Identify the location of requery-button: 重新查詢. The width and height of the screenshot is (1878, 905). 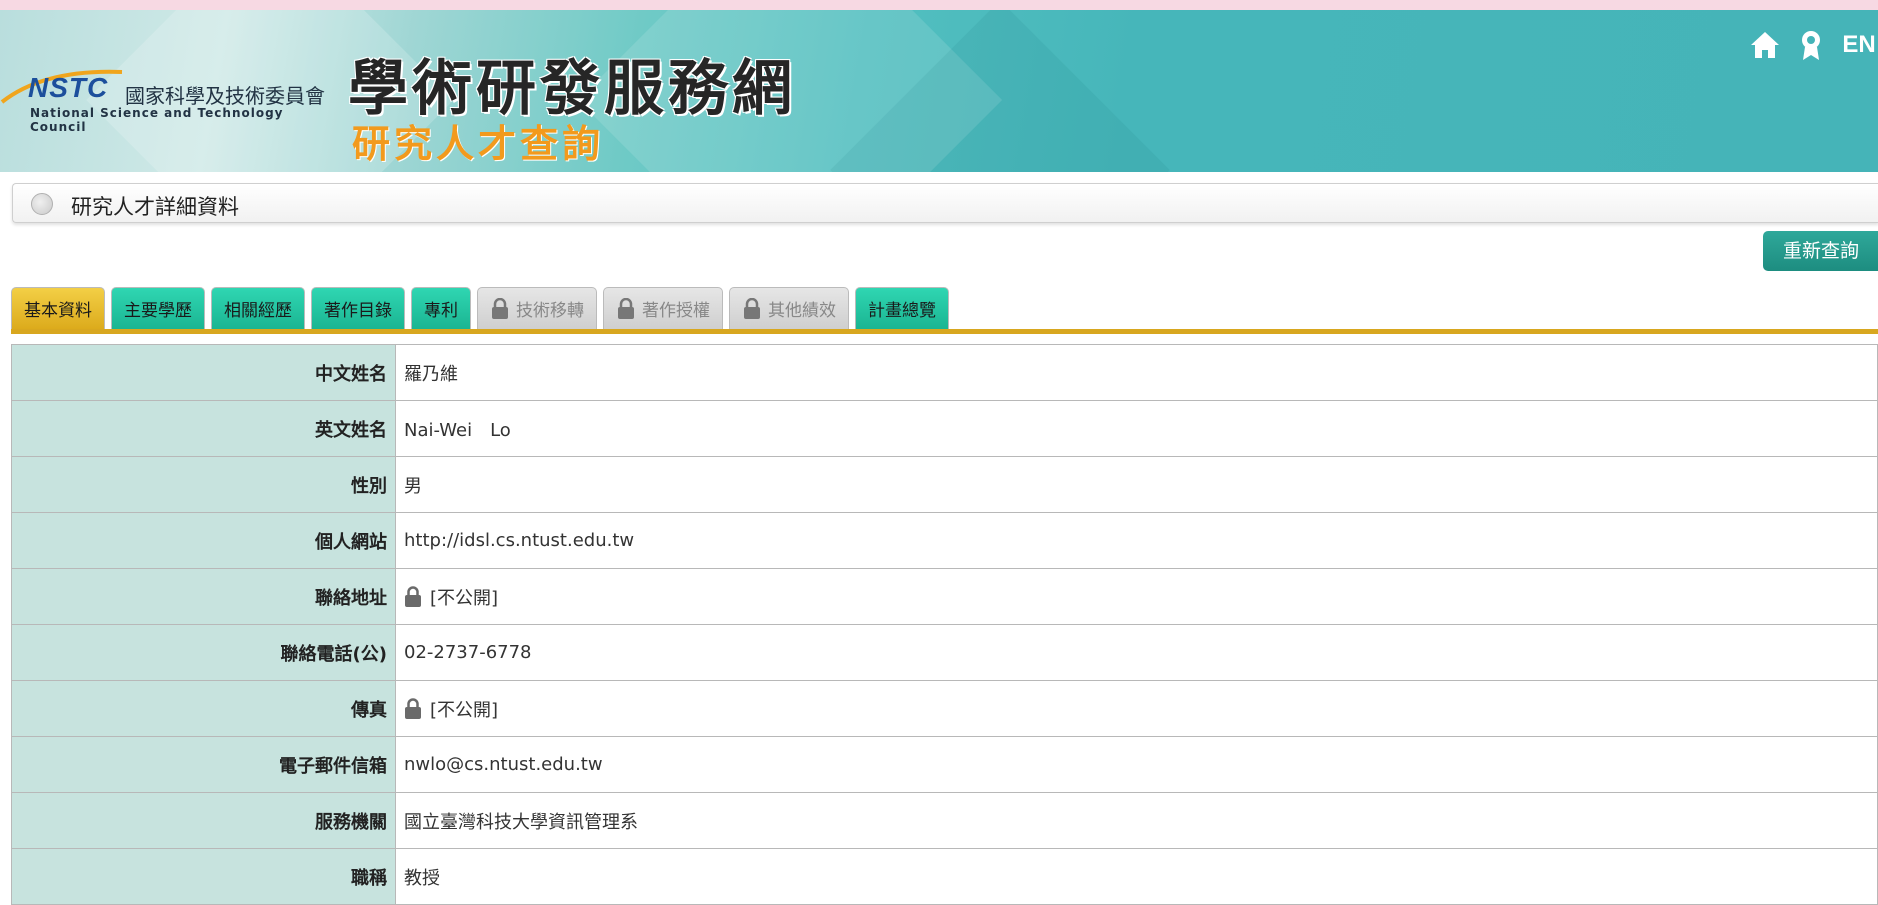
(1820, 251).